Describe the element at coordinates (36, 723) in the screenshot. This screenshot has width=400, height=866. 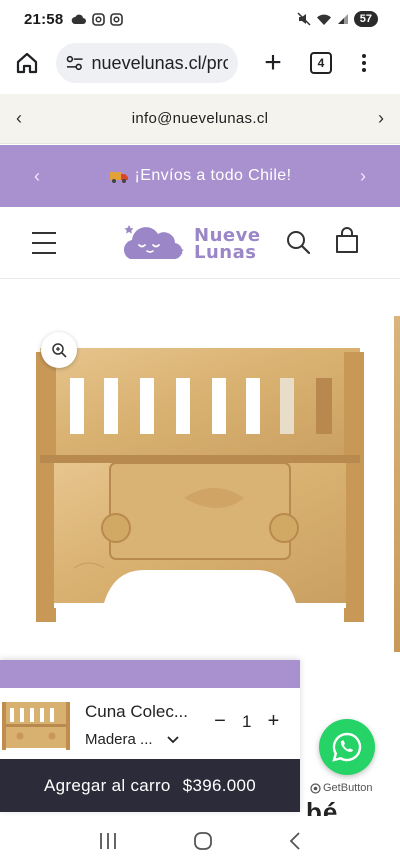
I see `product-thumbnail` at that location.